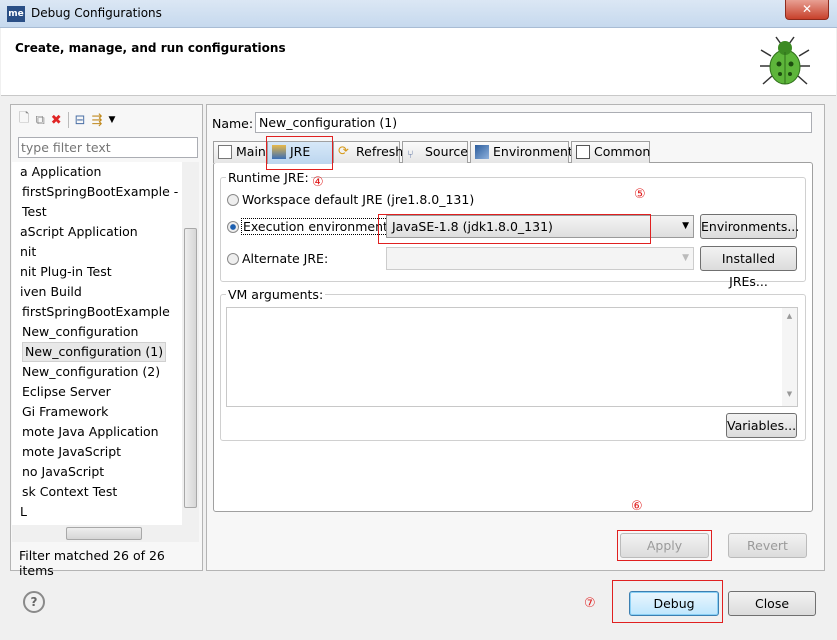 The width and height of the screenshot is (837, 640). I want to click on textarea-scrollbar: ▲ ▼, so click(789, 357).